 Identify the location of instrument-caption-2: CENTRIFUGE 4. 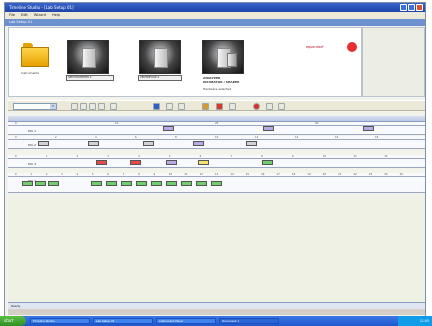
(160, 78).